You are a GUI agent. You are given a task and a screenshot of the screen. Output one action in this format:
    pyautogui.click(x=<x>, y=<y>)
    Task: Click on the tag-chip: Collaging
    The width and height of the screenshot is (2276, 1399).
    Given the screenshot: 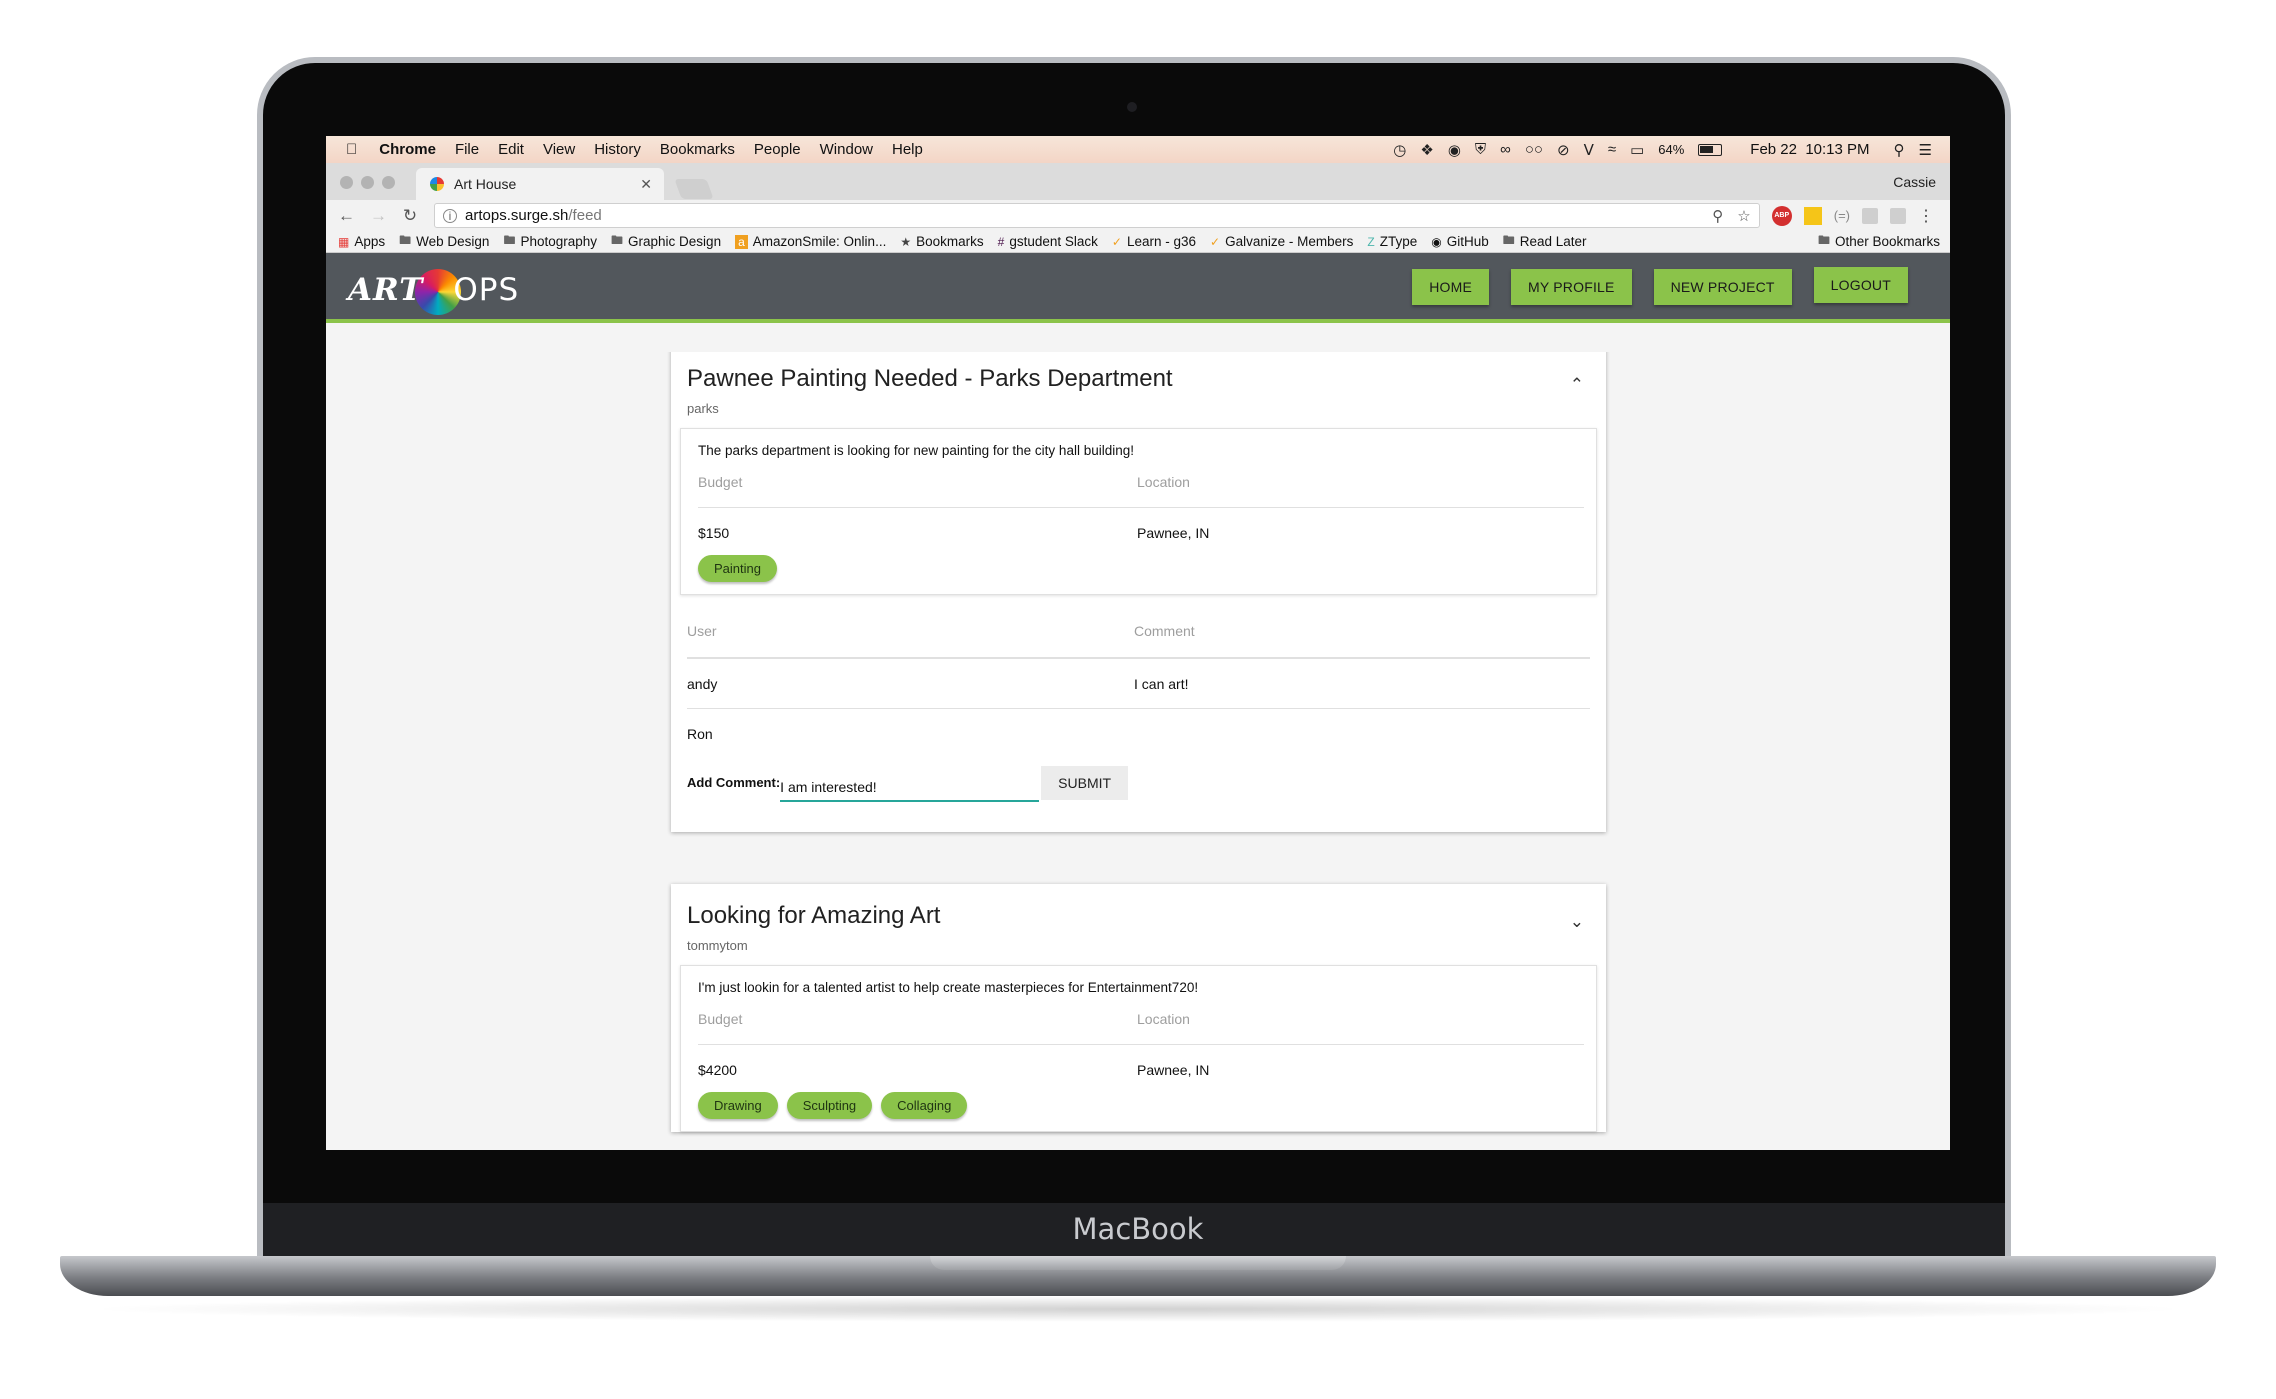 What is the action you would take?
    pyautogui.click(x=924, y=1105)
    